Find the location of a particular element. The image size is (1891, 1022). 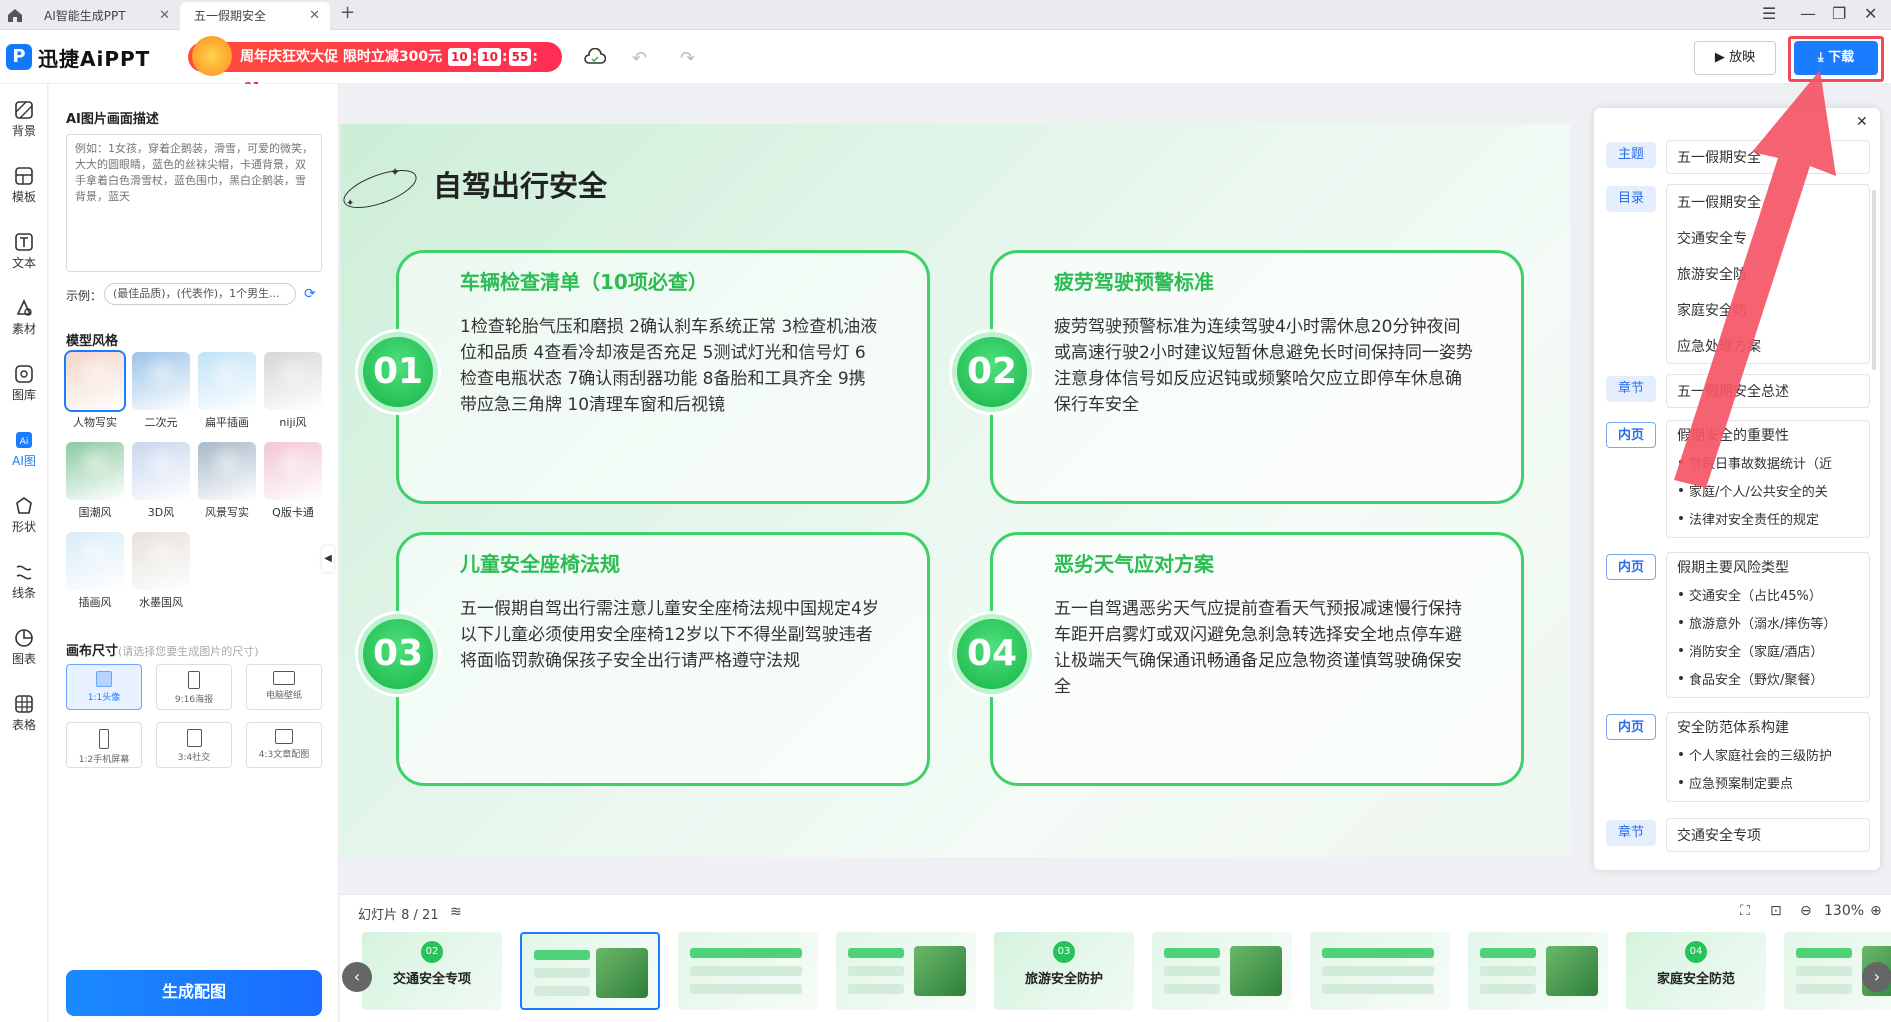

outline-bullet: 消防安全（家庭/酒店） is located at coordinates (1768, 653).